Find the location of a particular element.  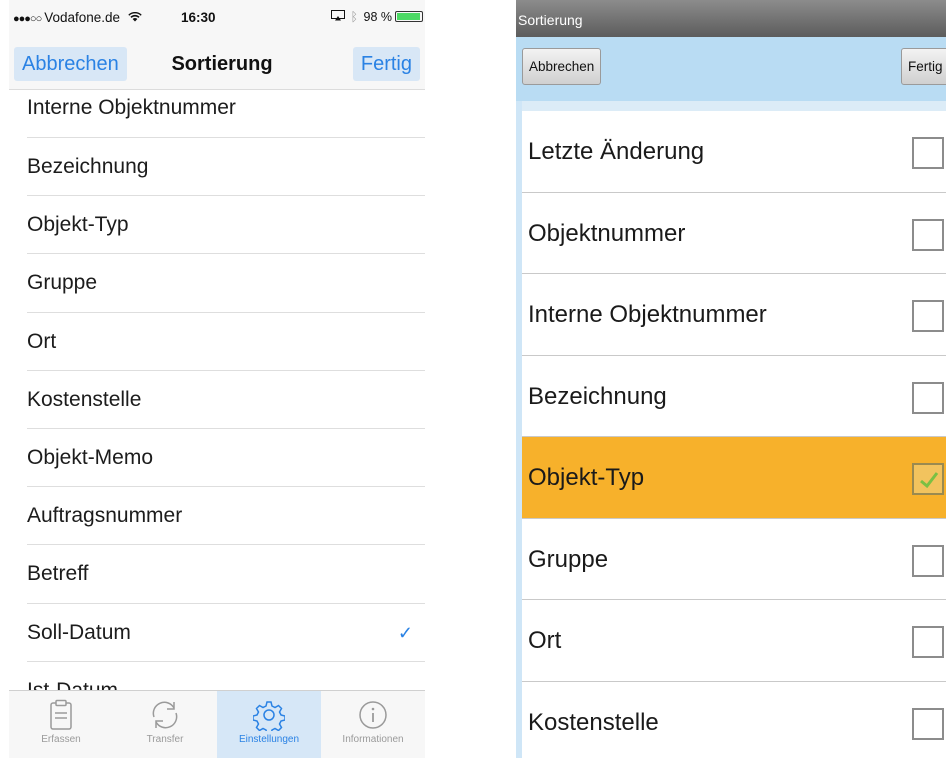

nav-bar: Abbrechen Sortierung Fertig is located at coordinates (217, 64).